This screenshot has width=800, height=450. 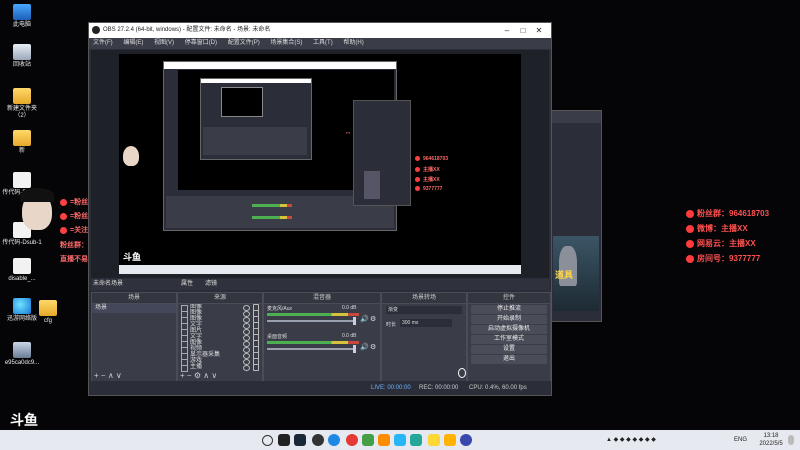 I want to click on controls-dock: 控件 停止推流 开始录制 启动虚拟摄像机 工作室模式 设置 退出, so click(x=509, y=337).